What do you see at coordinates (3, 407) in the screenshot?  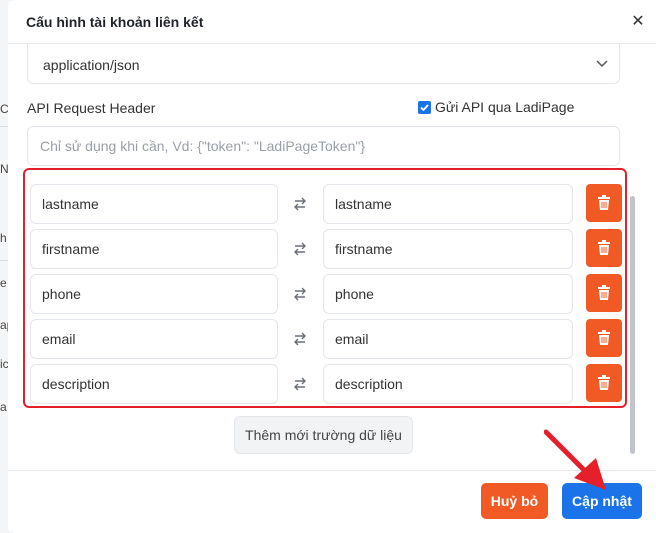 I see `background-fragment: a` at bounding box center [3, 407].